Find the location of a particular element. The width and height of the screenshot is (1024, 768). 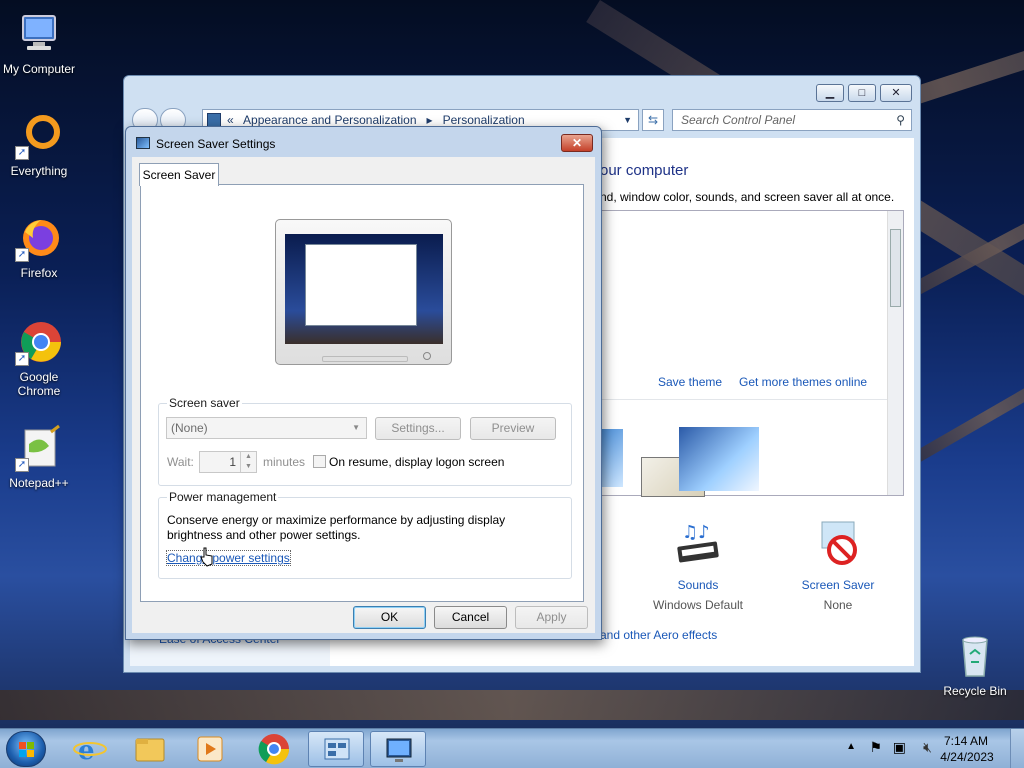

taskbar-screen-saver is located at coordinates (398, 749).